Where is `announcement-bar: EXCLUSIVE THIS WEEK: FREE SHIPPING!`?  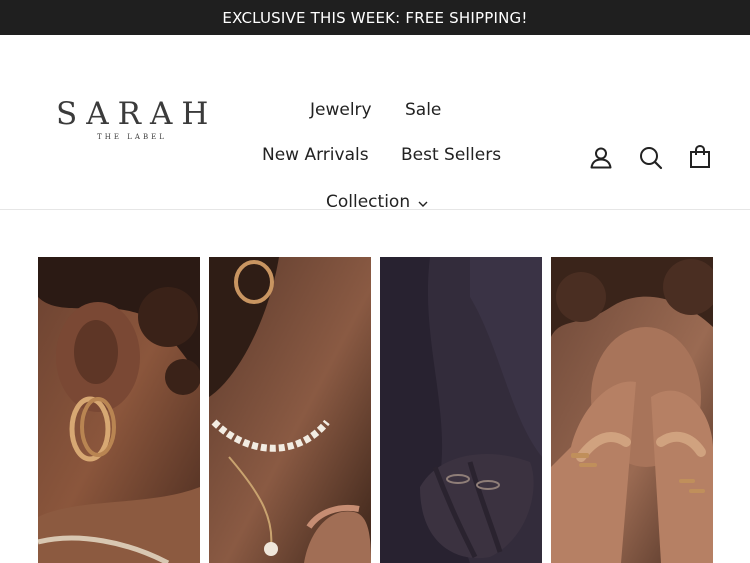 announcement-bar: EXCLUSIVE THIS WEEK: FREE SHIPPING! is located at coordinates (375, 17).